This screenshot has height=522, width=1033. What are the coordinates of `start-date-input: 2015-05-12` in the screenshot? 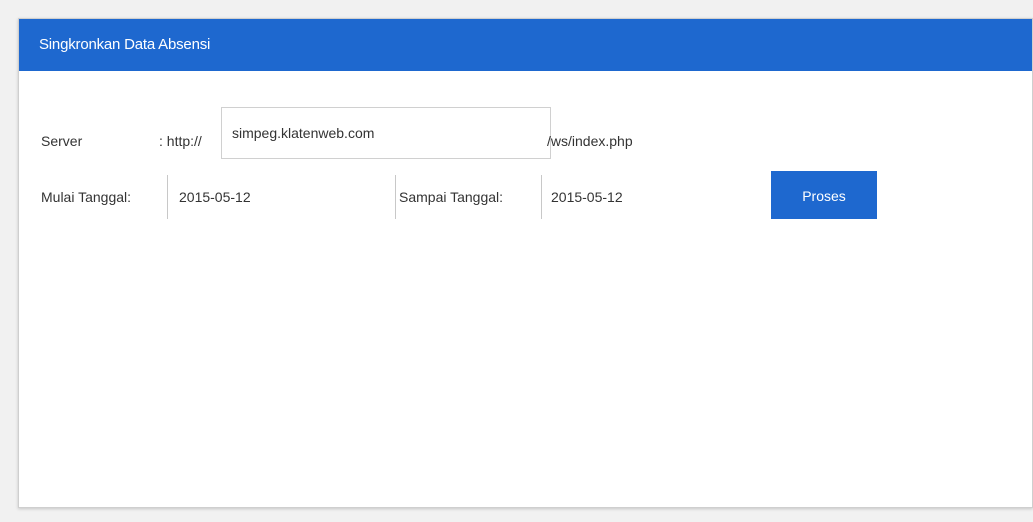 It's located at (215, 197).